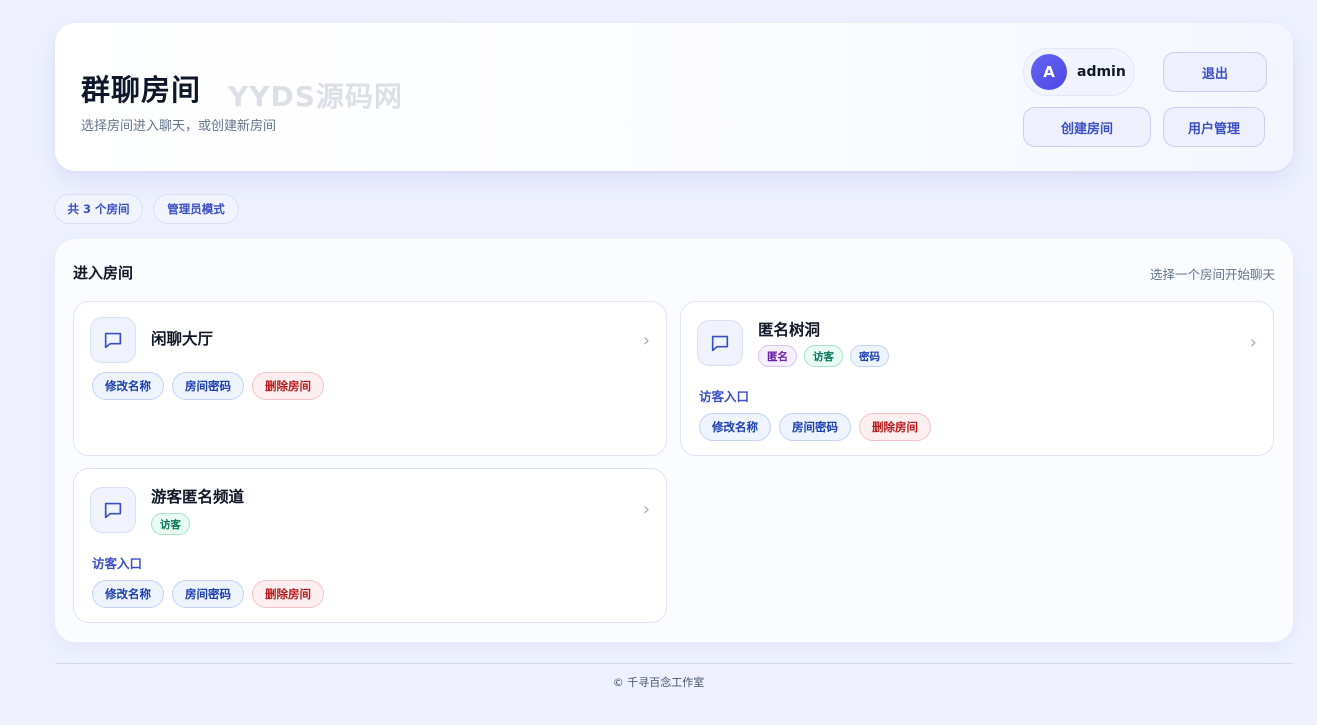  I want to click on room-name: 闲聊大厅, so click(182, 339).